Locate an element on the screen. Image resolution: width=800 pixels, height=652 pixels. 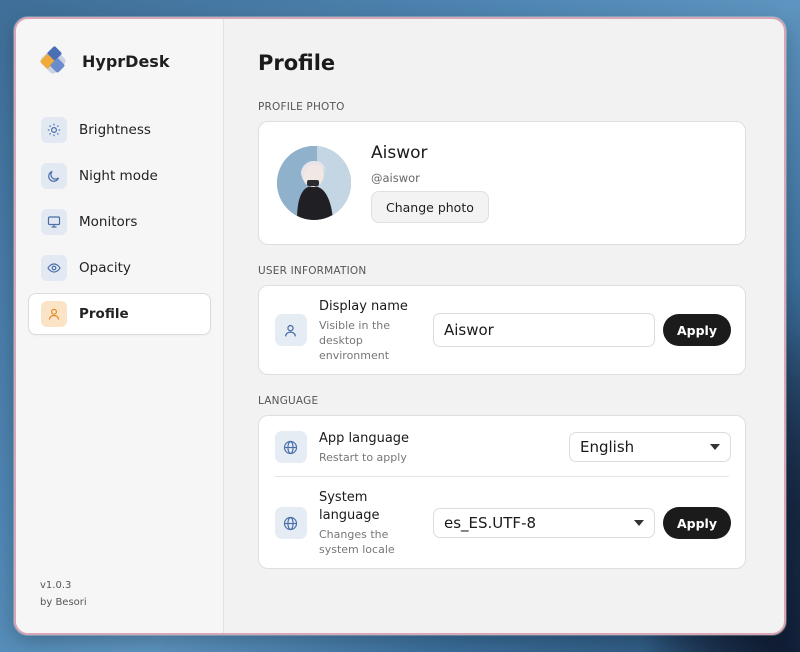
section-label-profile-photo: PROFILE PHOTO is located at coordinates (301, 107).